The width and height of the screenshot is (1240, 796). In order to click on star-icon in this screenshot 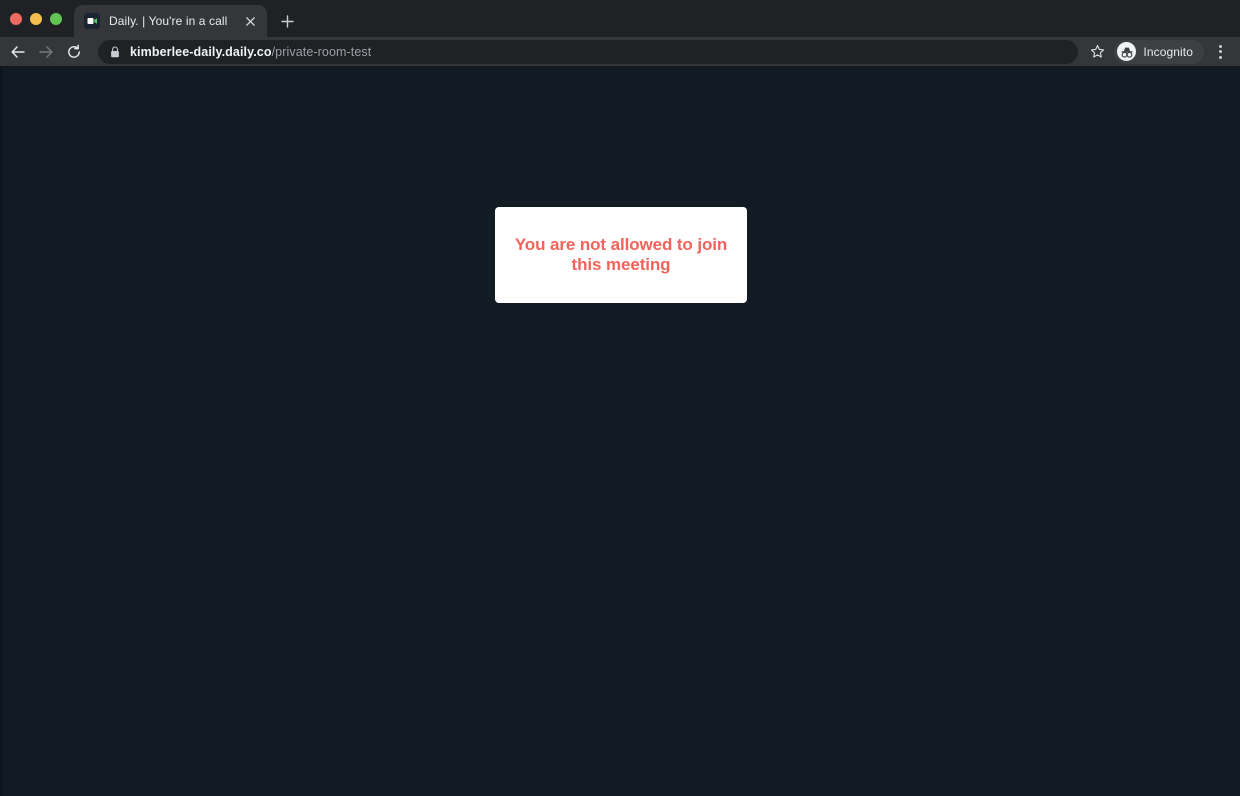, I will do `click(1097, 52)`.